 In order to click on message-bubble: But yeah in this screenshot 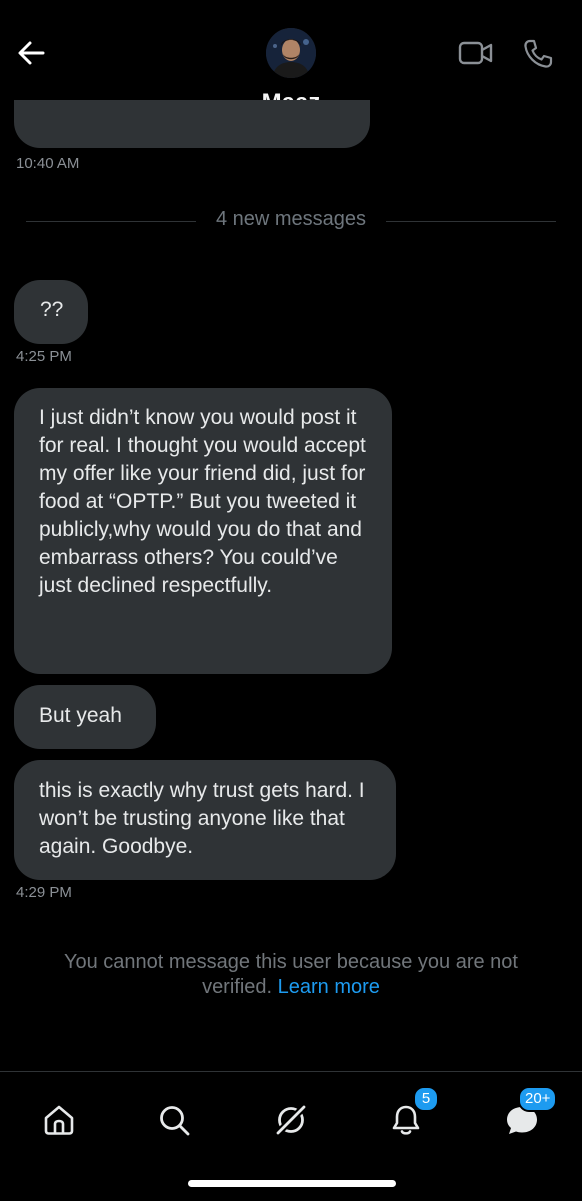, I will do `click(85, 717)`.